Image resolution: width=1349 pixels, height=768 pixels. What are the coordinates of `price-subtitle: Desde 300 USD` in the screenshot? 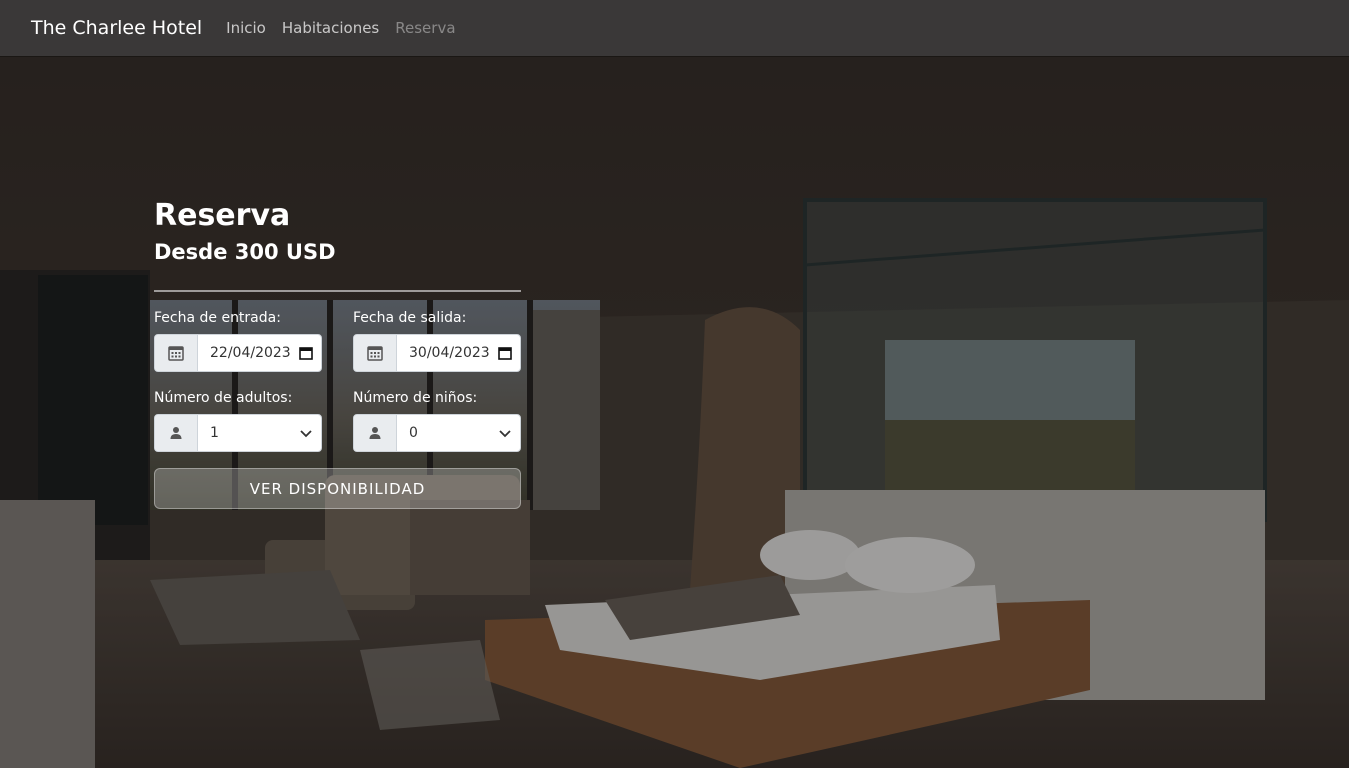 It's located at (245, 252).